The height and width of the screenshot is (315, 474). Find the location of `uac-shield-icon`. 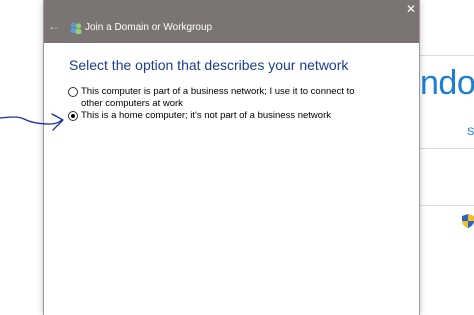

uac-shield-icon is located at coordinates (468, 221).